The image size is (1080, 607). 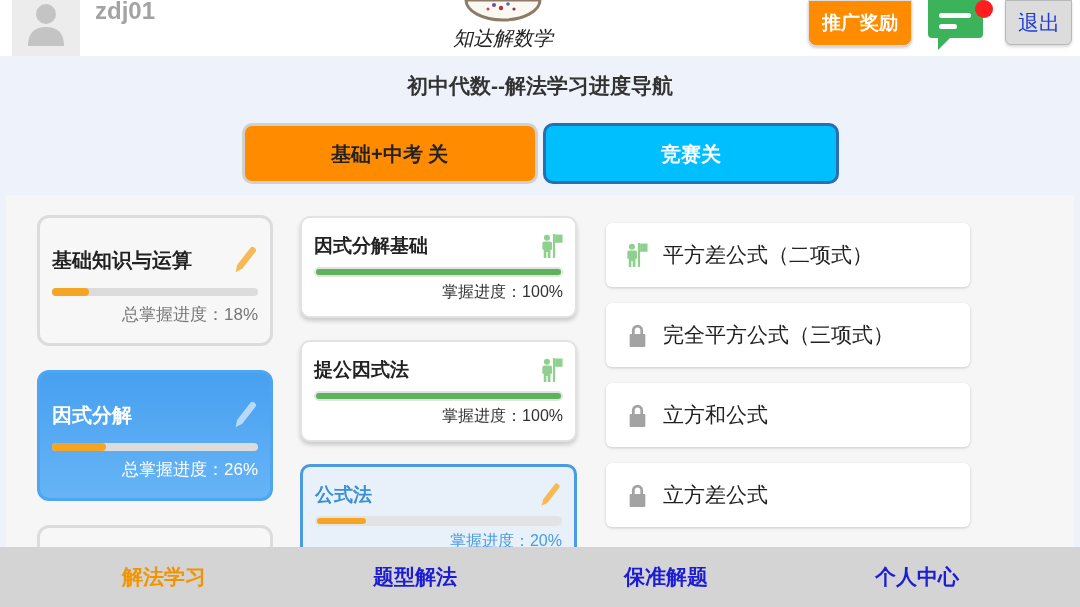 What do you see at coordinates (189, 315) in the screenshot?
I see `progress-text: 总掌握进度：18%` at bounding box center [189, 315].